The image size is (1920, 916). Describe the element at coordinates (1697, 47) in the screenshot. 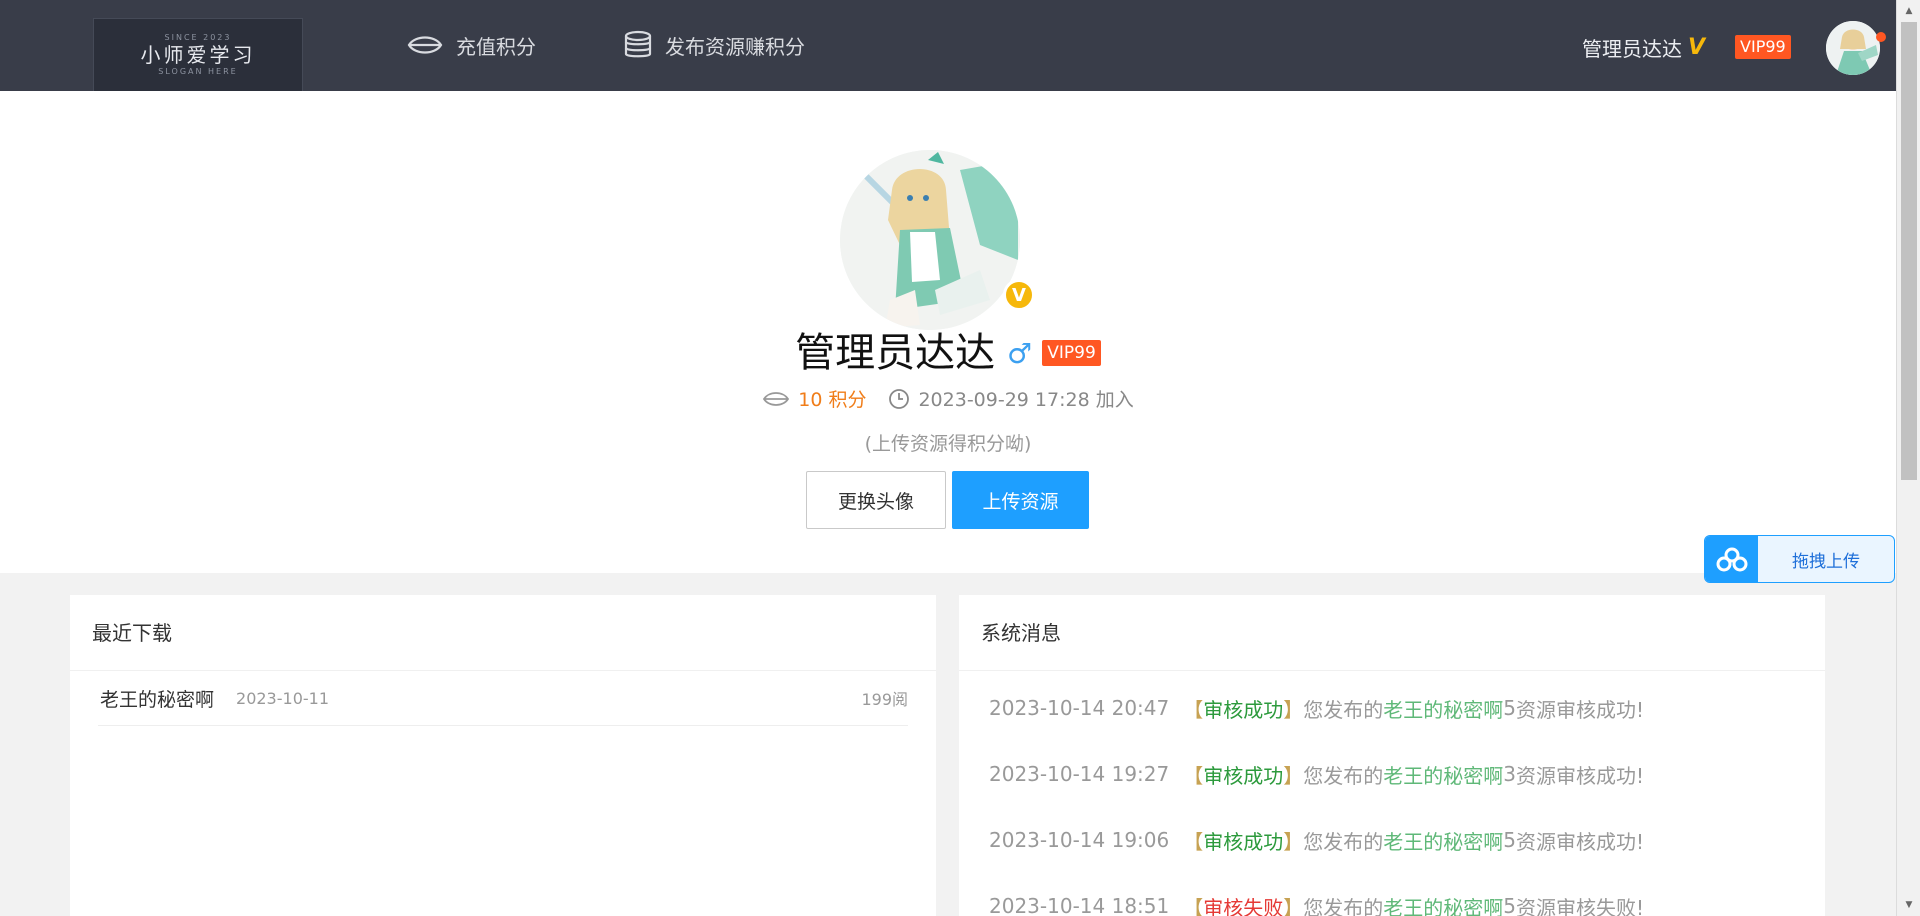

I see `verified-icon: V` at that location.